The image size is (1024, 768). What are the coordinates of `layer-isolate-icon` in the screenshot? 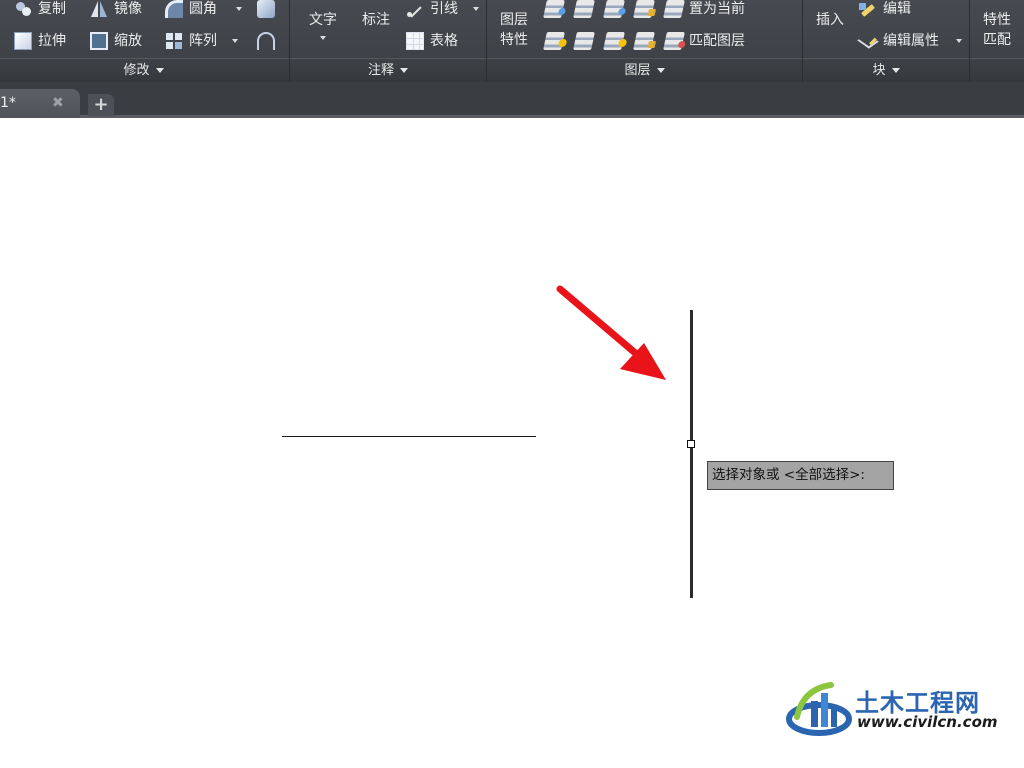 It's located at (584, 9).